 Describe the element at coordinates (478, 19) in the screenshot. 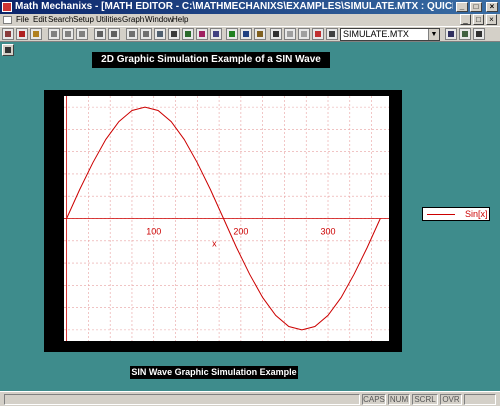

I see `mdi-restore-button: □` at that location.